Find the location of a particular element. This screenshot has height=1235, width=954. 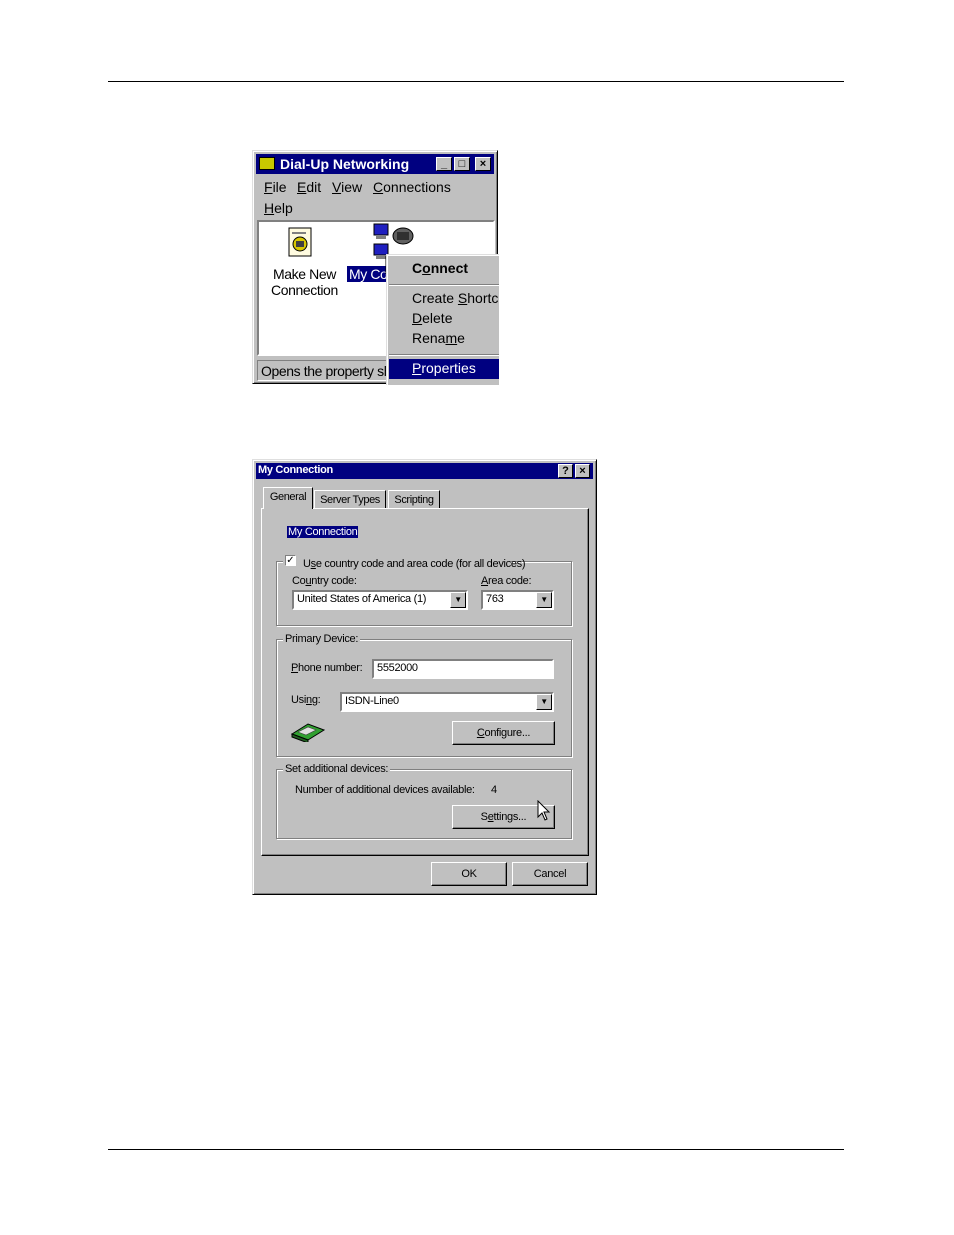

dun-titlebar: Dial-Up Networking _ □ × is located at coordinates (375, 164).